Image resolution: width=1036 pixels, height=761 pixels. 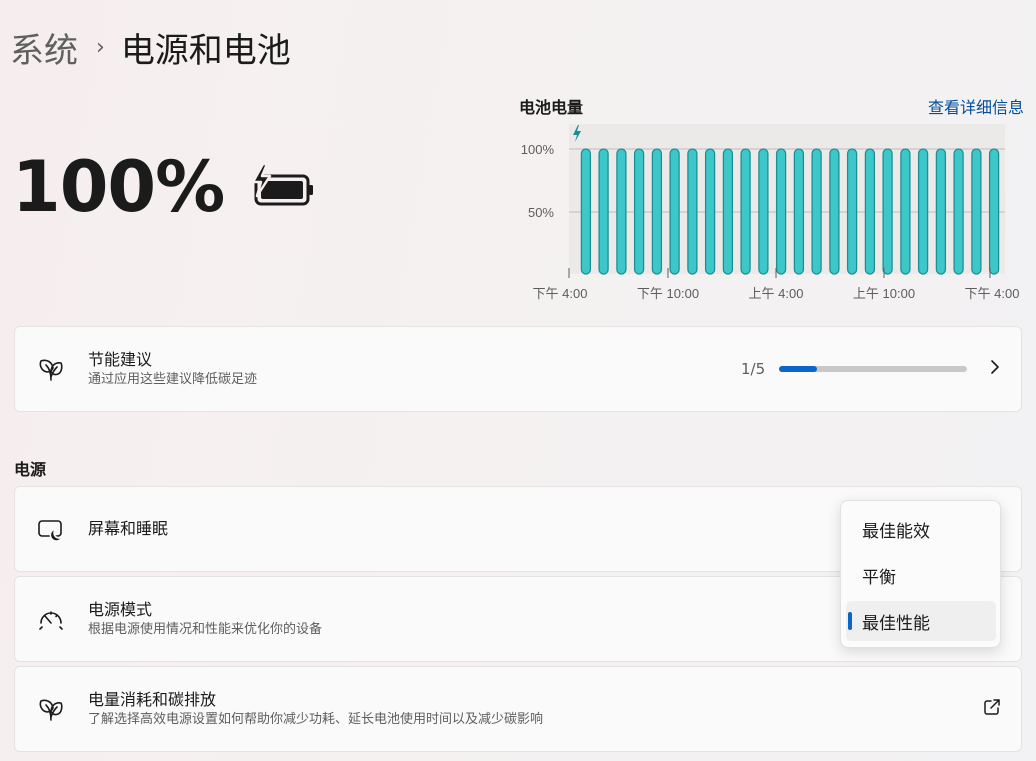 I want to click on battery-level: 100%, so click(x=164, y=187).